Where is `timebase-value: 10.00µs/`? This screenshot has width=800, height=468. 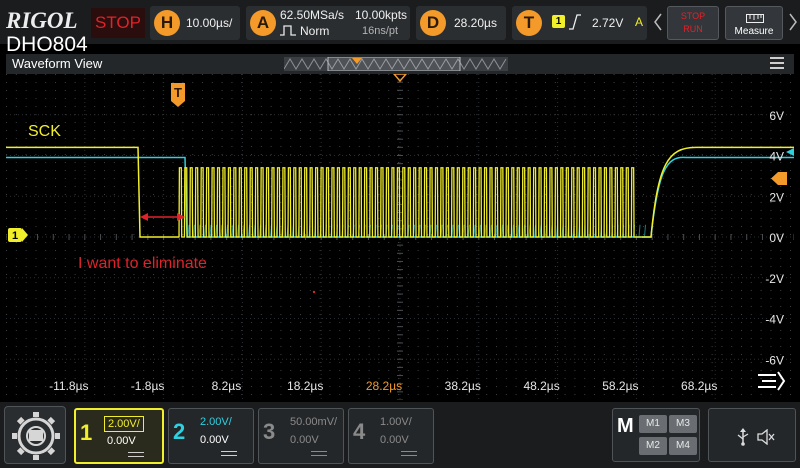 timebase-value: 10.00µs/ is located at coordinates (209, 23).